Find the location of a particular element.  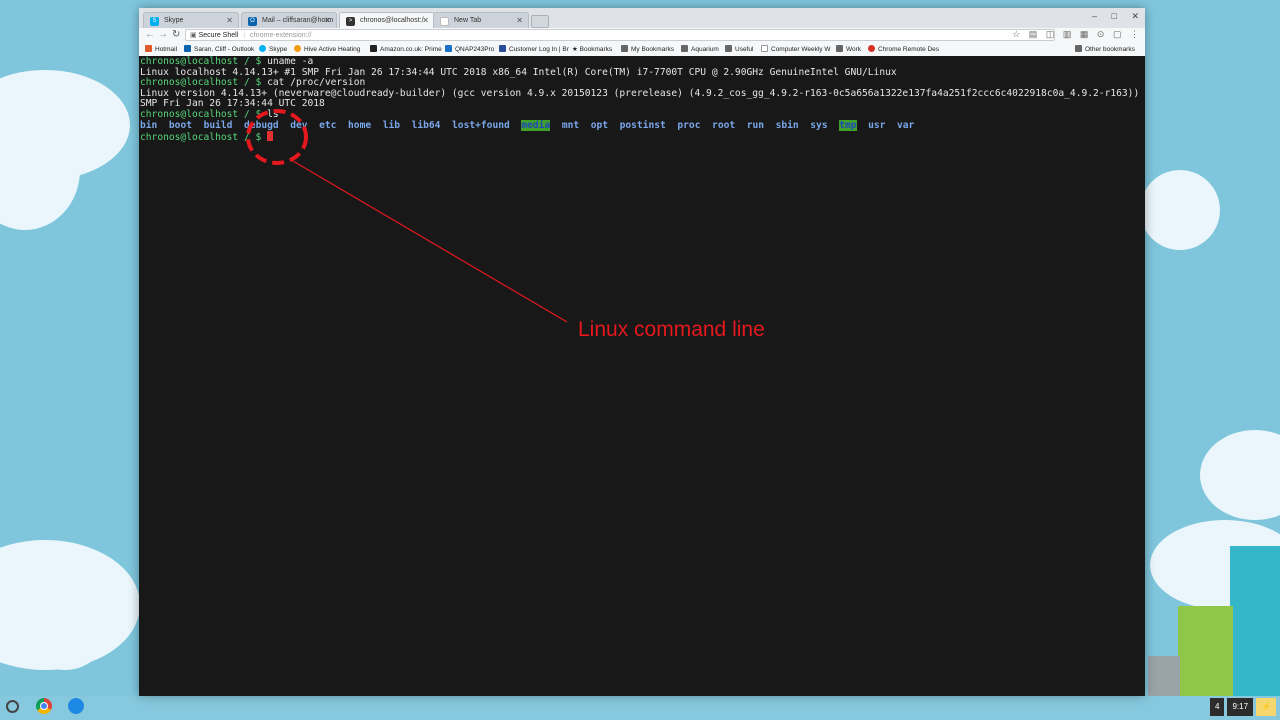

bookmark-bookmarks: ★ Bookmarks is located at coordinates (592, 49).